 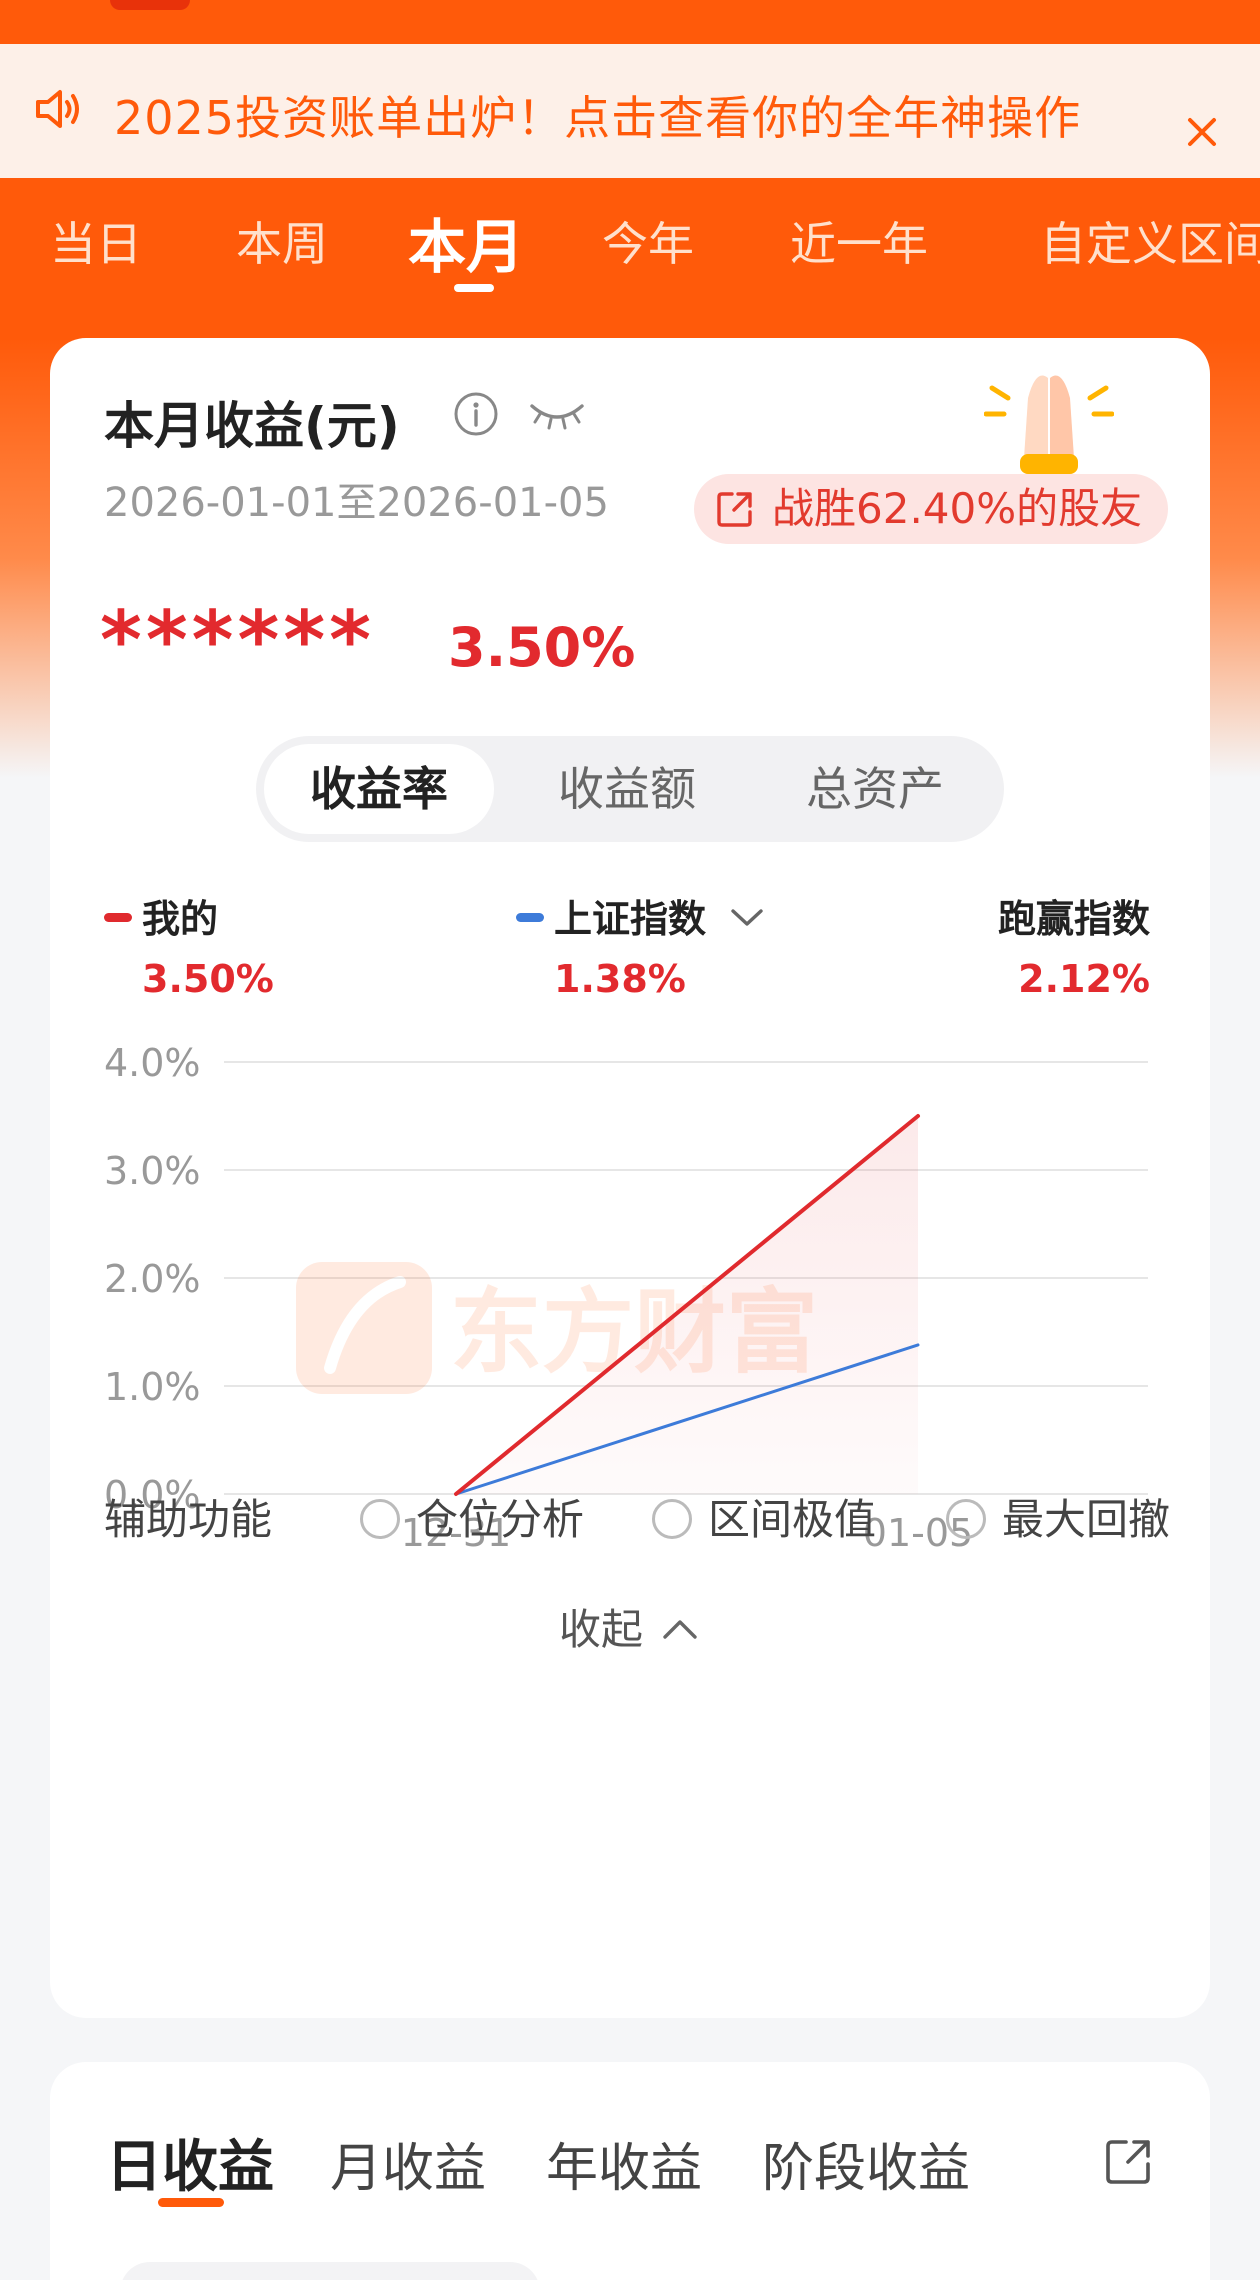 I want to click on tab-year: 今年, so click(x=648, y=241).